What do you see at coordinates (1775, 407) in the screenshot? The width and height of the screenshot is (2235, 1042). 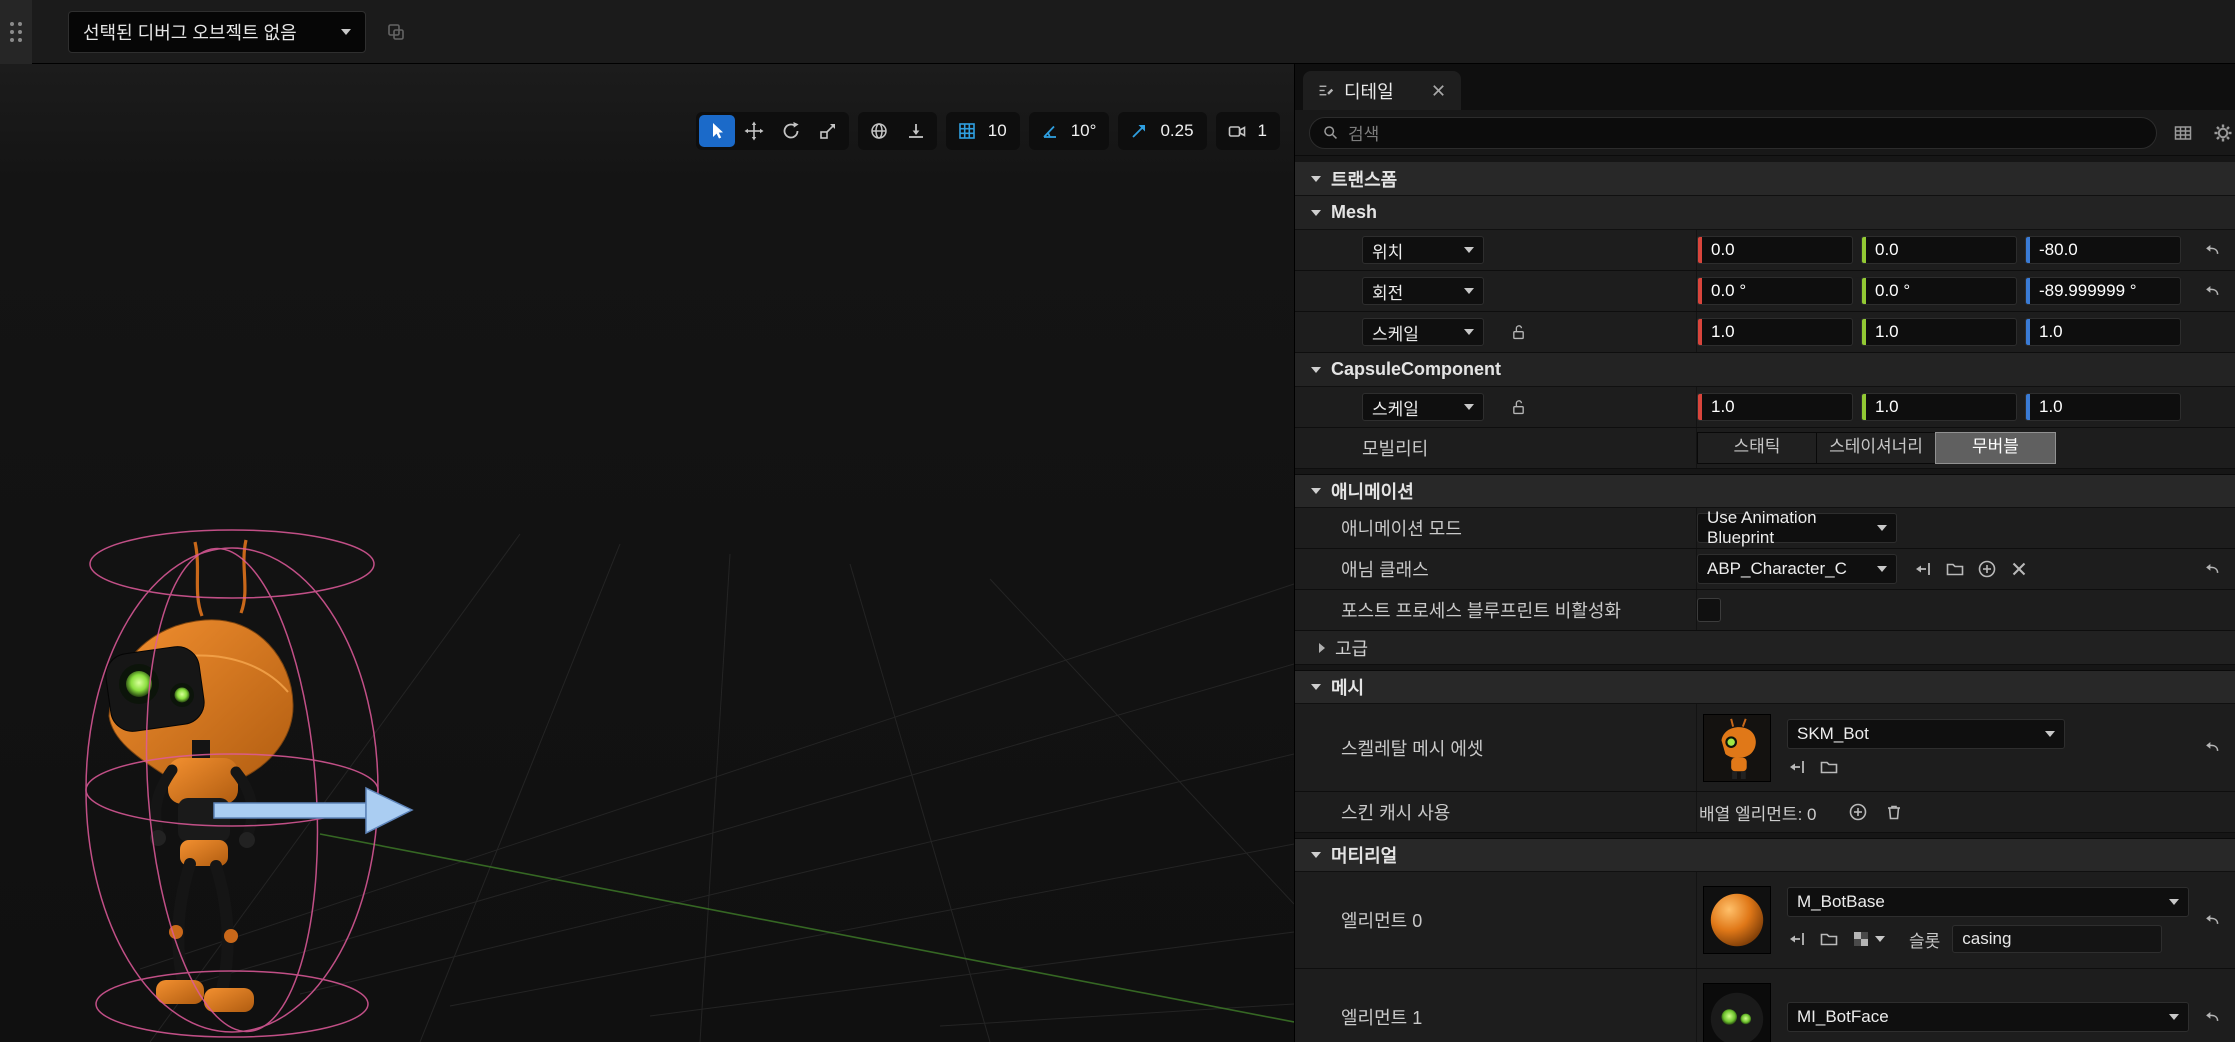 I see `capsule-scale-x-field: 1.0` at bounding box center [1775, 407].